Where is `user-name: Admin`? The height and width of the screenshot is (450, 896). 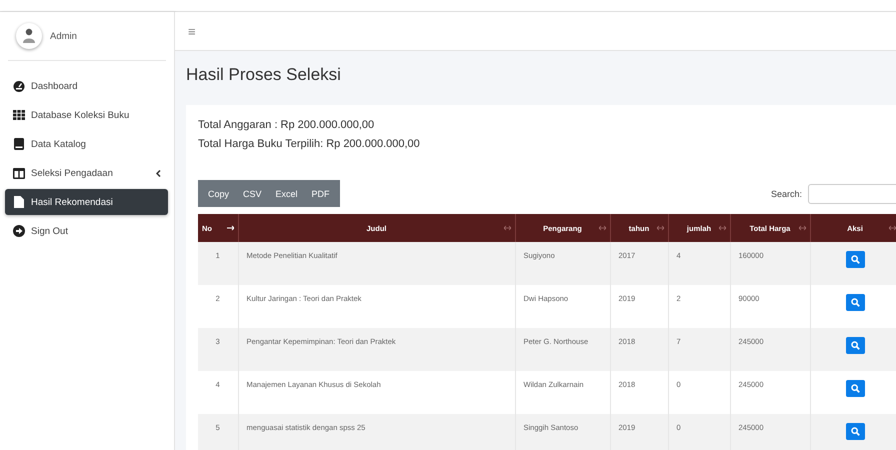
user-name: Admin is located at coordinates (63, 36).